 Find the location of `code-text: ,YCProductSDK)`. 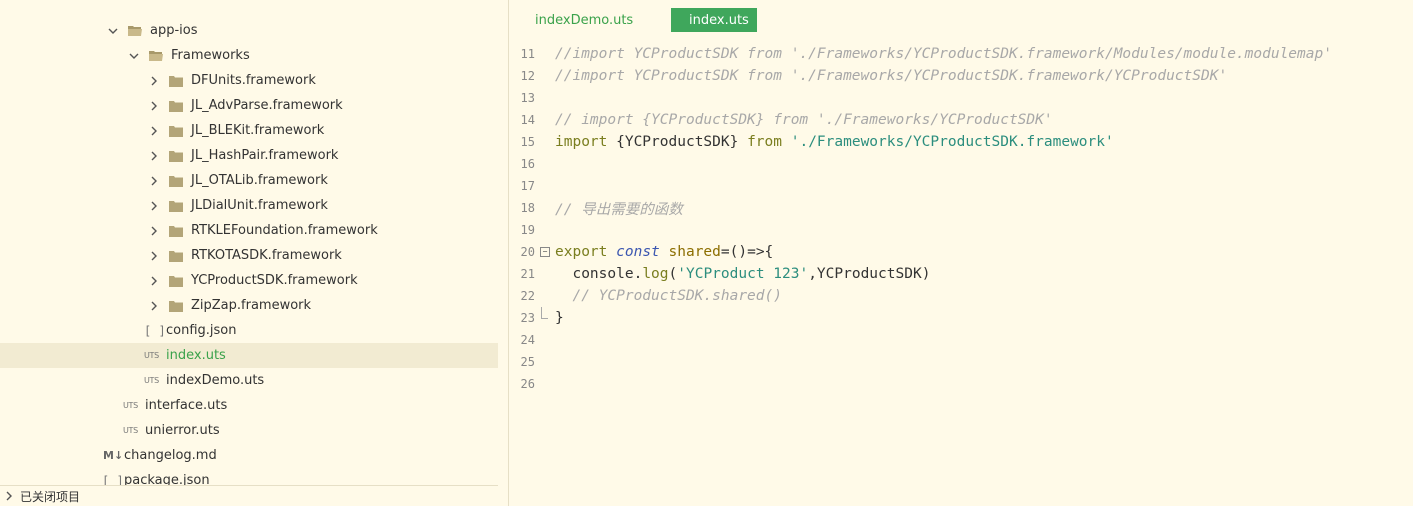

code-text: ,YCProductSDK) is located at coordinates (869, 274).